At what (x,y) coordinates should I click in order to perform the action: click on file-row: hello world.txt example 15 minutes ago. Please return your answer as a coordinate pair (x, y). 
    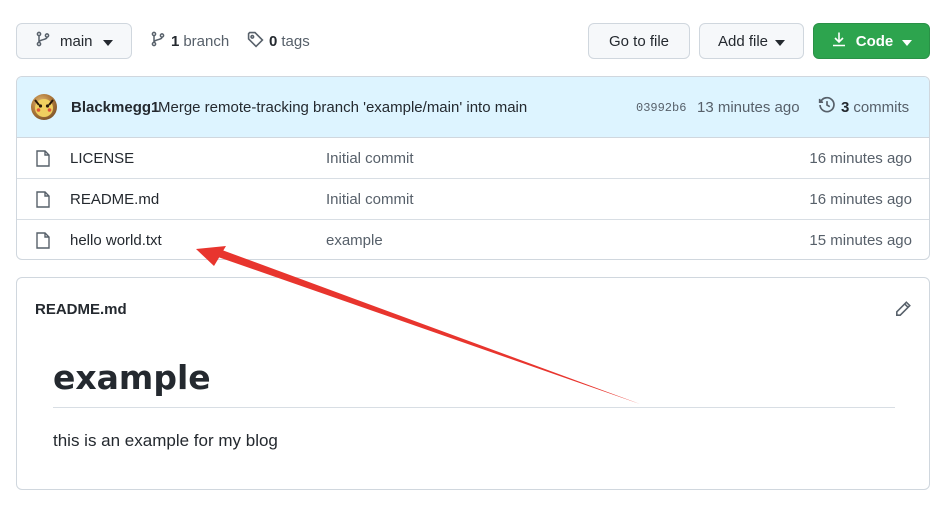
    Looking at the image, I should click on (473, 239).